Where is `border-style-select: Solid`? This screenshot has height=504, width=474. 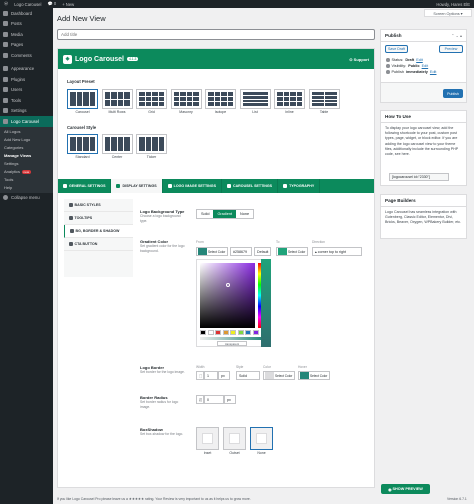 border-style-select: Solid is located at coordinates (248, 375).